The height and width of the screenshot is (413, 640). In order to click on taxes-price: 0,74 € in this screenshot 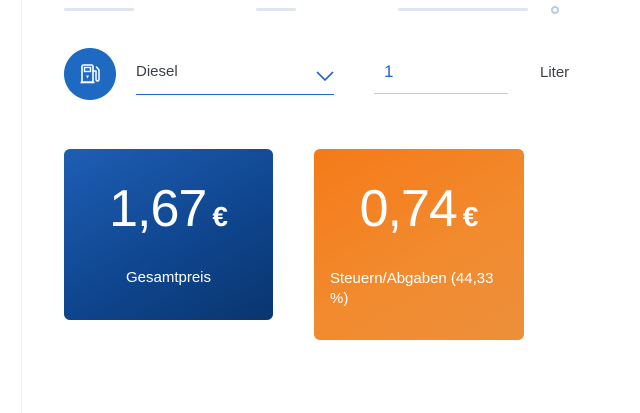, I will do `click(419, 209)`.